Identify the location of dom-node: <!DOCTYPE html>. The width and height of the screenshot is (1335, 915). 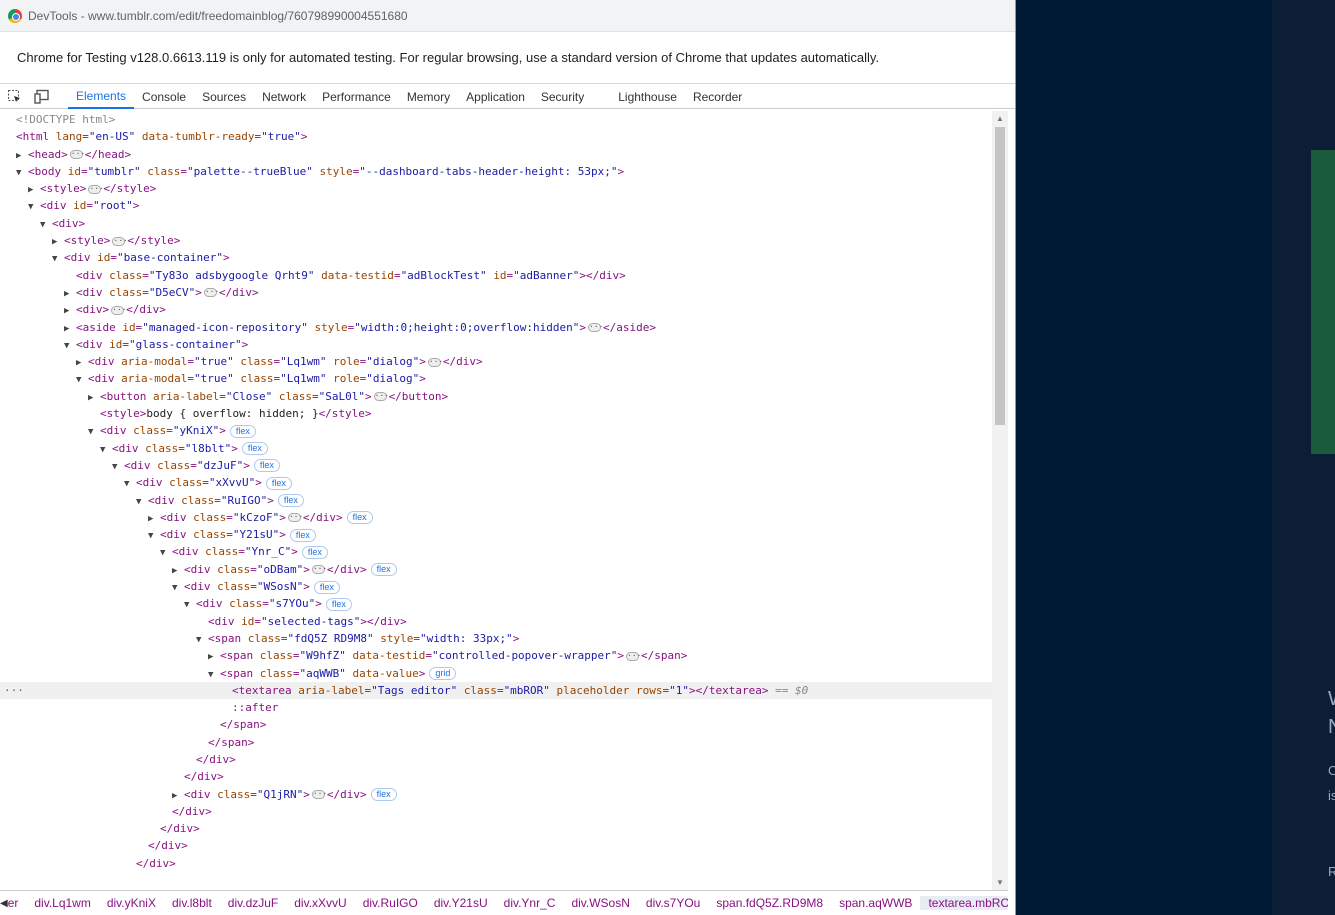
(496, 119).